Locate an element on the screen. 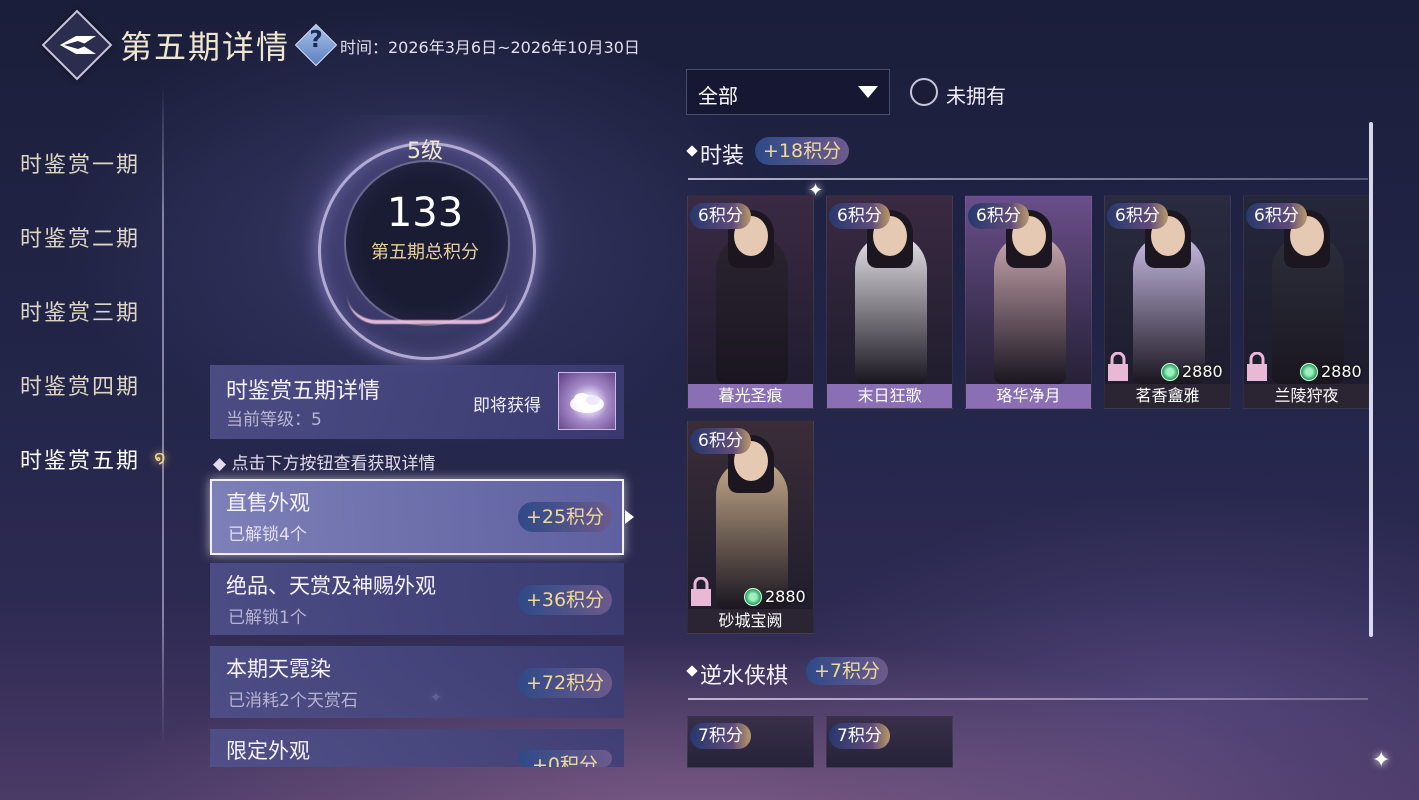 This screenshot has height=800, width=1419. outfit-name: 暮光圣痕 is located at coordinates (750, 396).